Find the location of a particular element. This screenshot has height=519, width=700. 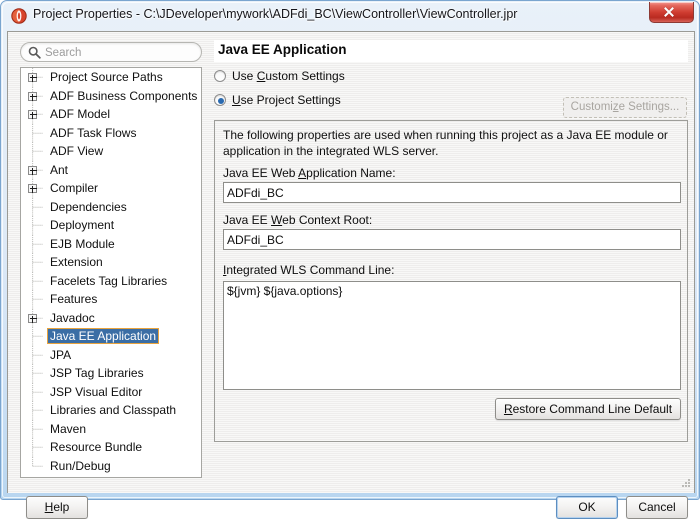

jdeveloper-logo-icon is located at coordinates (19, 16).